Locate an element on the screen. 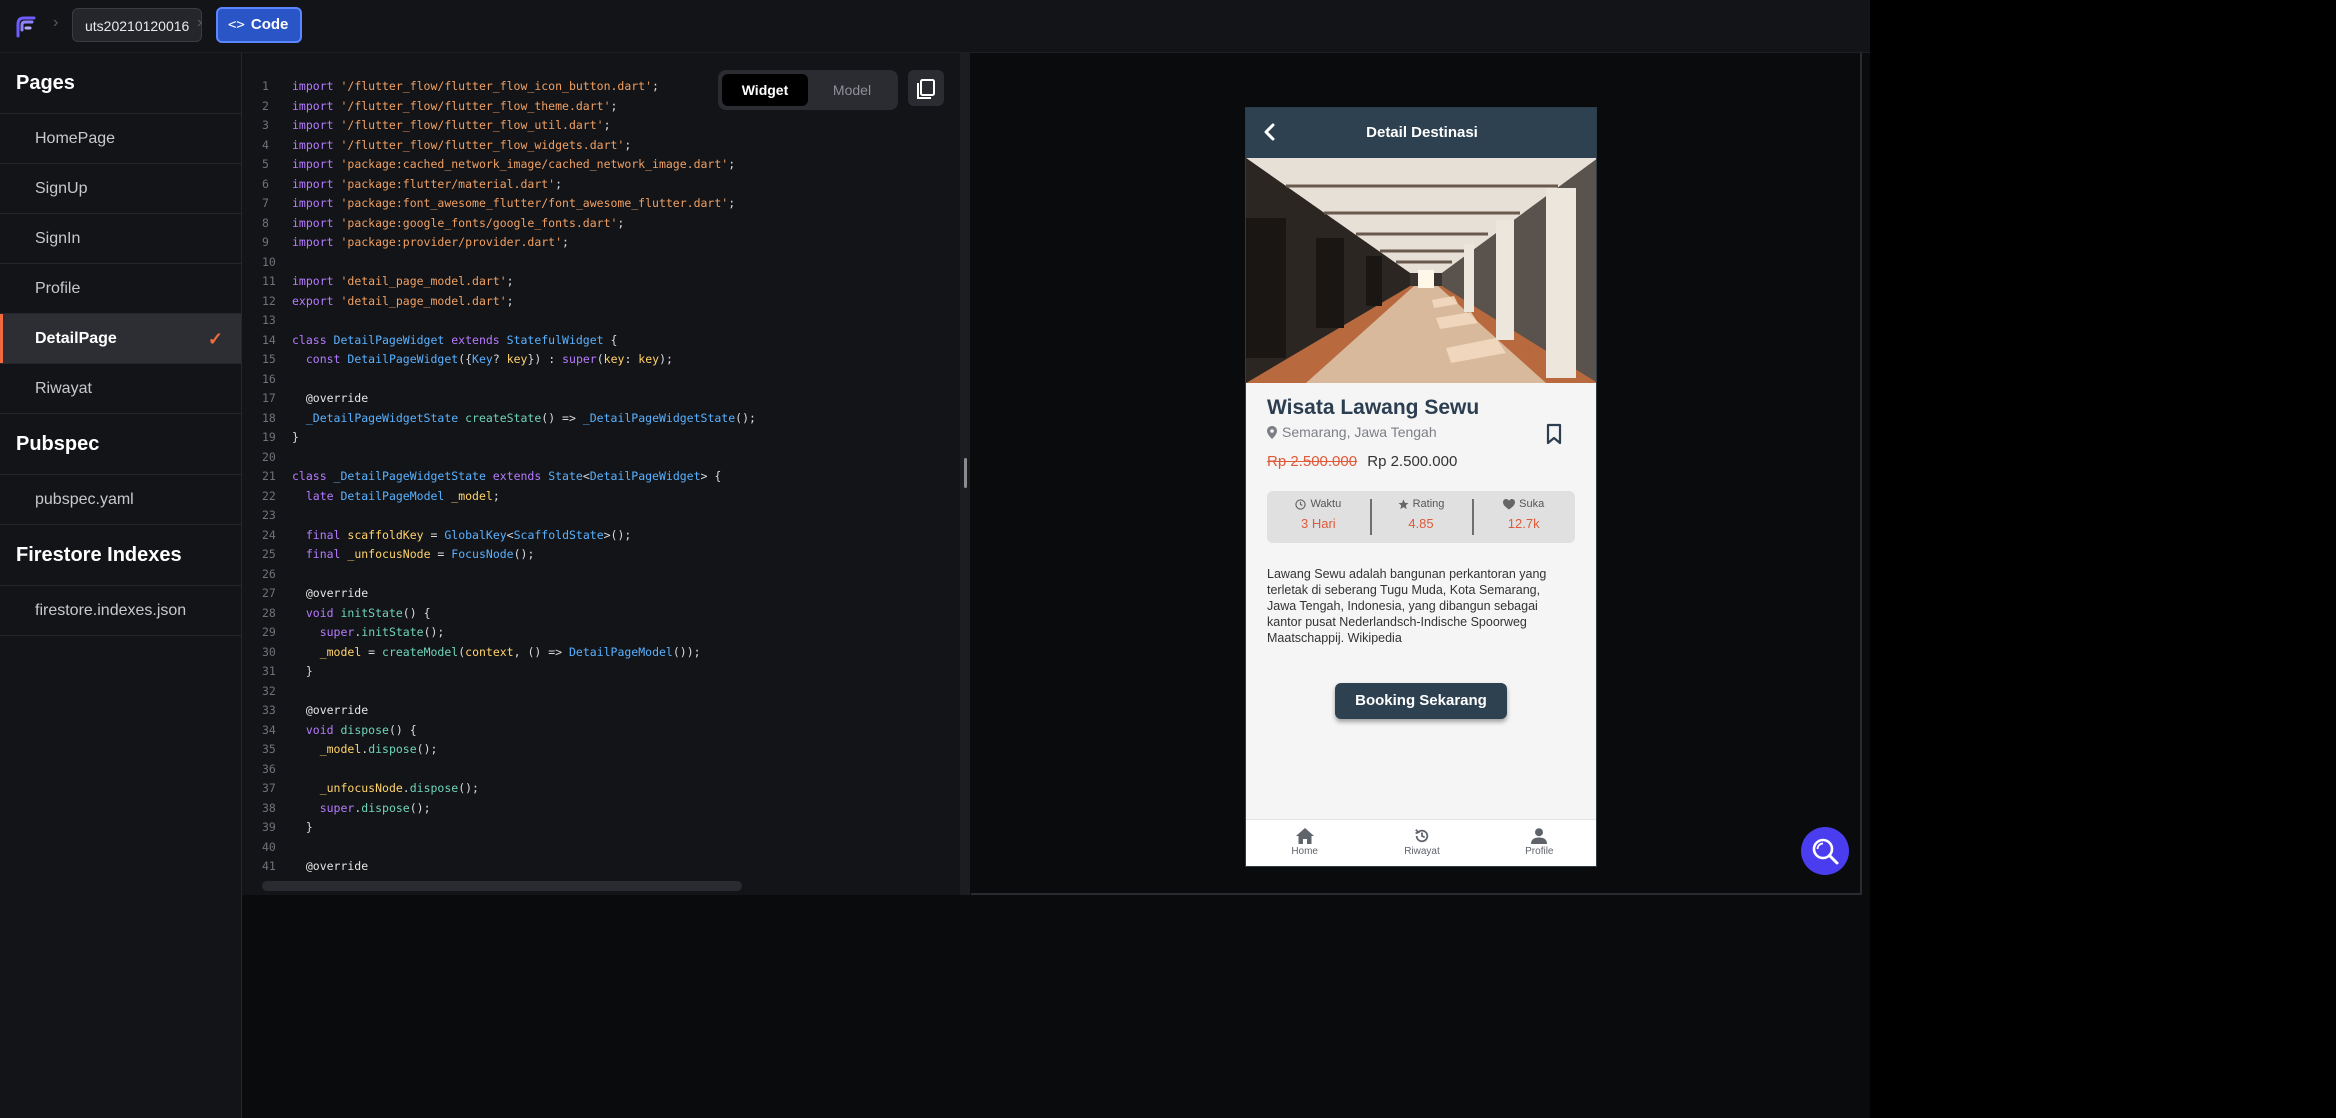 This screenshot has height=1118, width=2336. line-number: 31 is located at coordinates (269, 671).